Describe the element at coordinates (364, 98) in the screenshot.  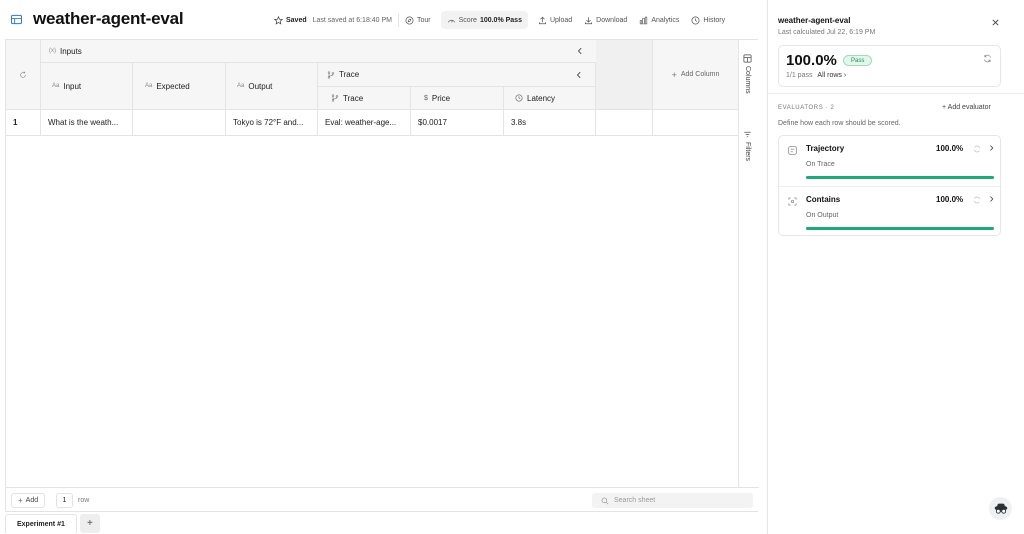
I see `column-header-trace: Trace` at that location.